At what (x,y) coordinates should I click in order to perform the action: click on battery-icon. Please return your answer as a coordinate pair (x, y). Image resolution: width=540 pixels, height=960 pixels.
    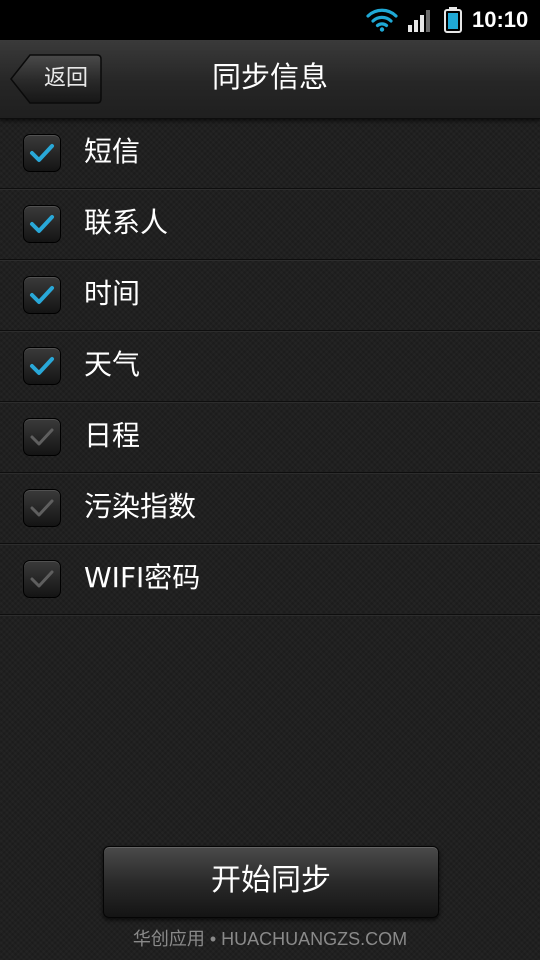
    Looking at the image, I should click on (453, 20).